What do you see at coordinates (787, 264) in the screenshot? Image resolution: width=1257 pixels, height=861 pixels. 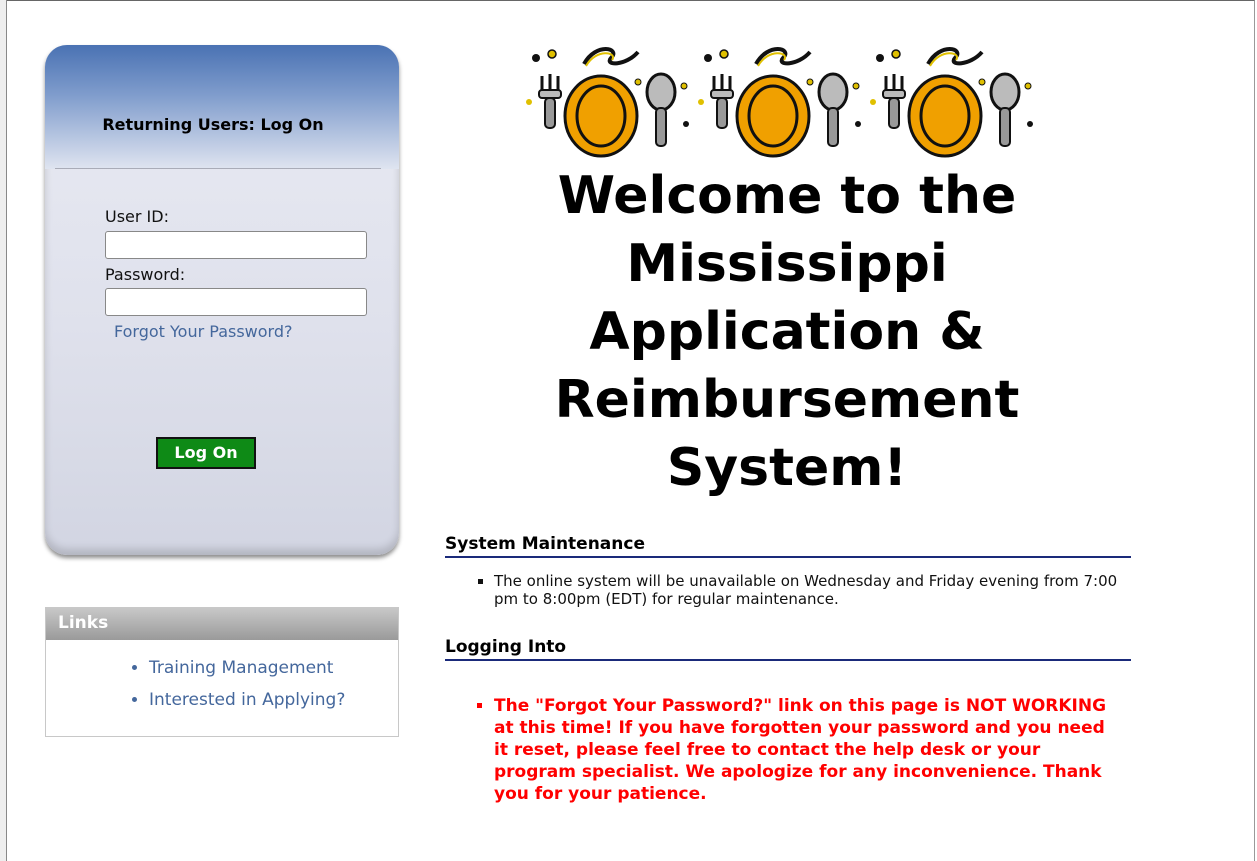 I see `welcome-line: Mississippi` at bounding box center [787, 264].